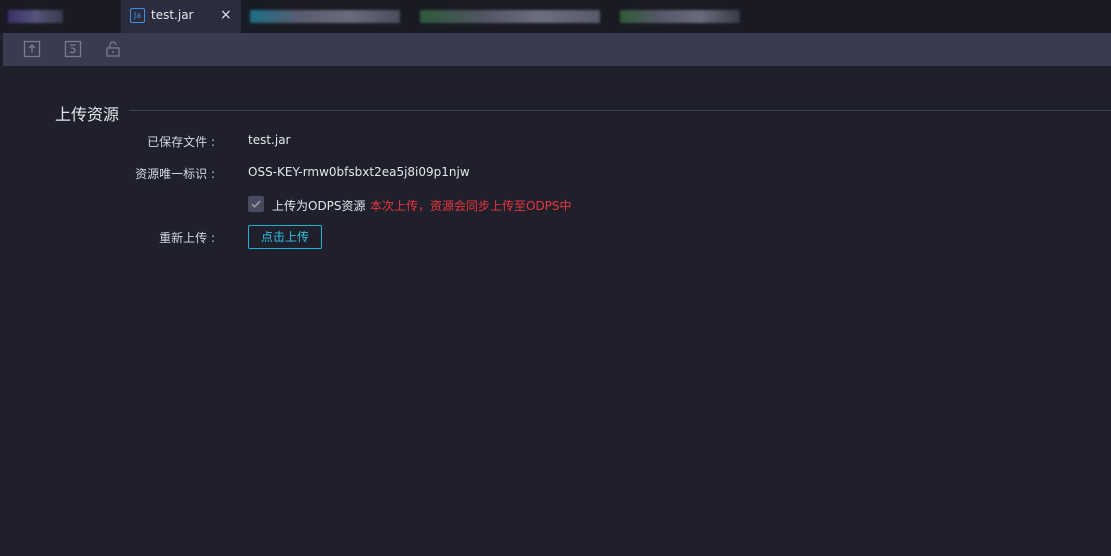 Image resolution: width=1111 pixels, height=556 pixels. I want to click on reupload-button: 点击上传, so click(285, 237).